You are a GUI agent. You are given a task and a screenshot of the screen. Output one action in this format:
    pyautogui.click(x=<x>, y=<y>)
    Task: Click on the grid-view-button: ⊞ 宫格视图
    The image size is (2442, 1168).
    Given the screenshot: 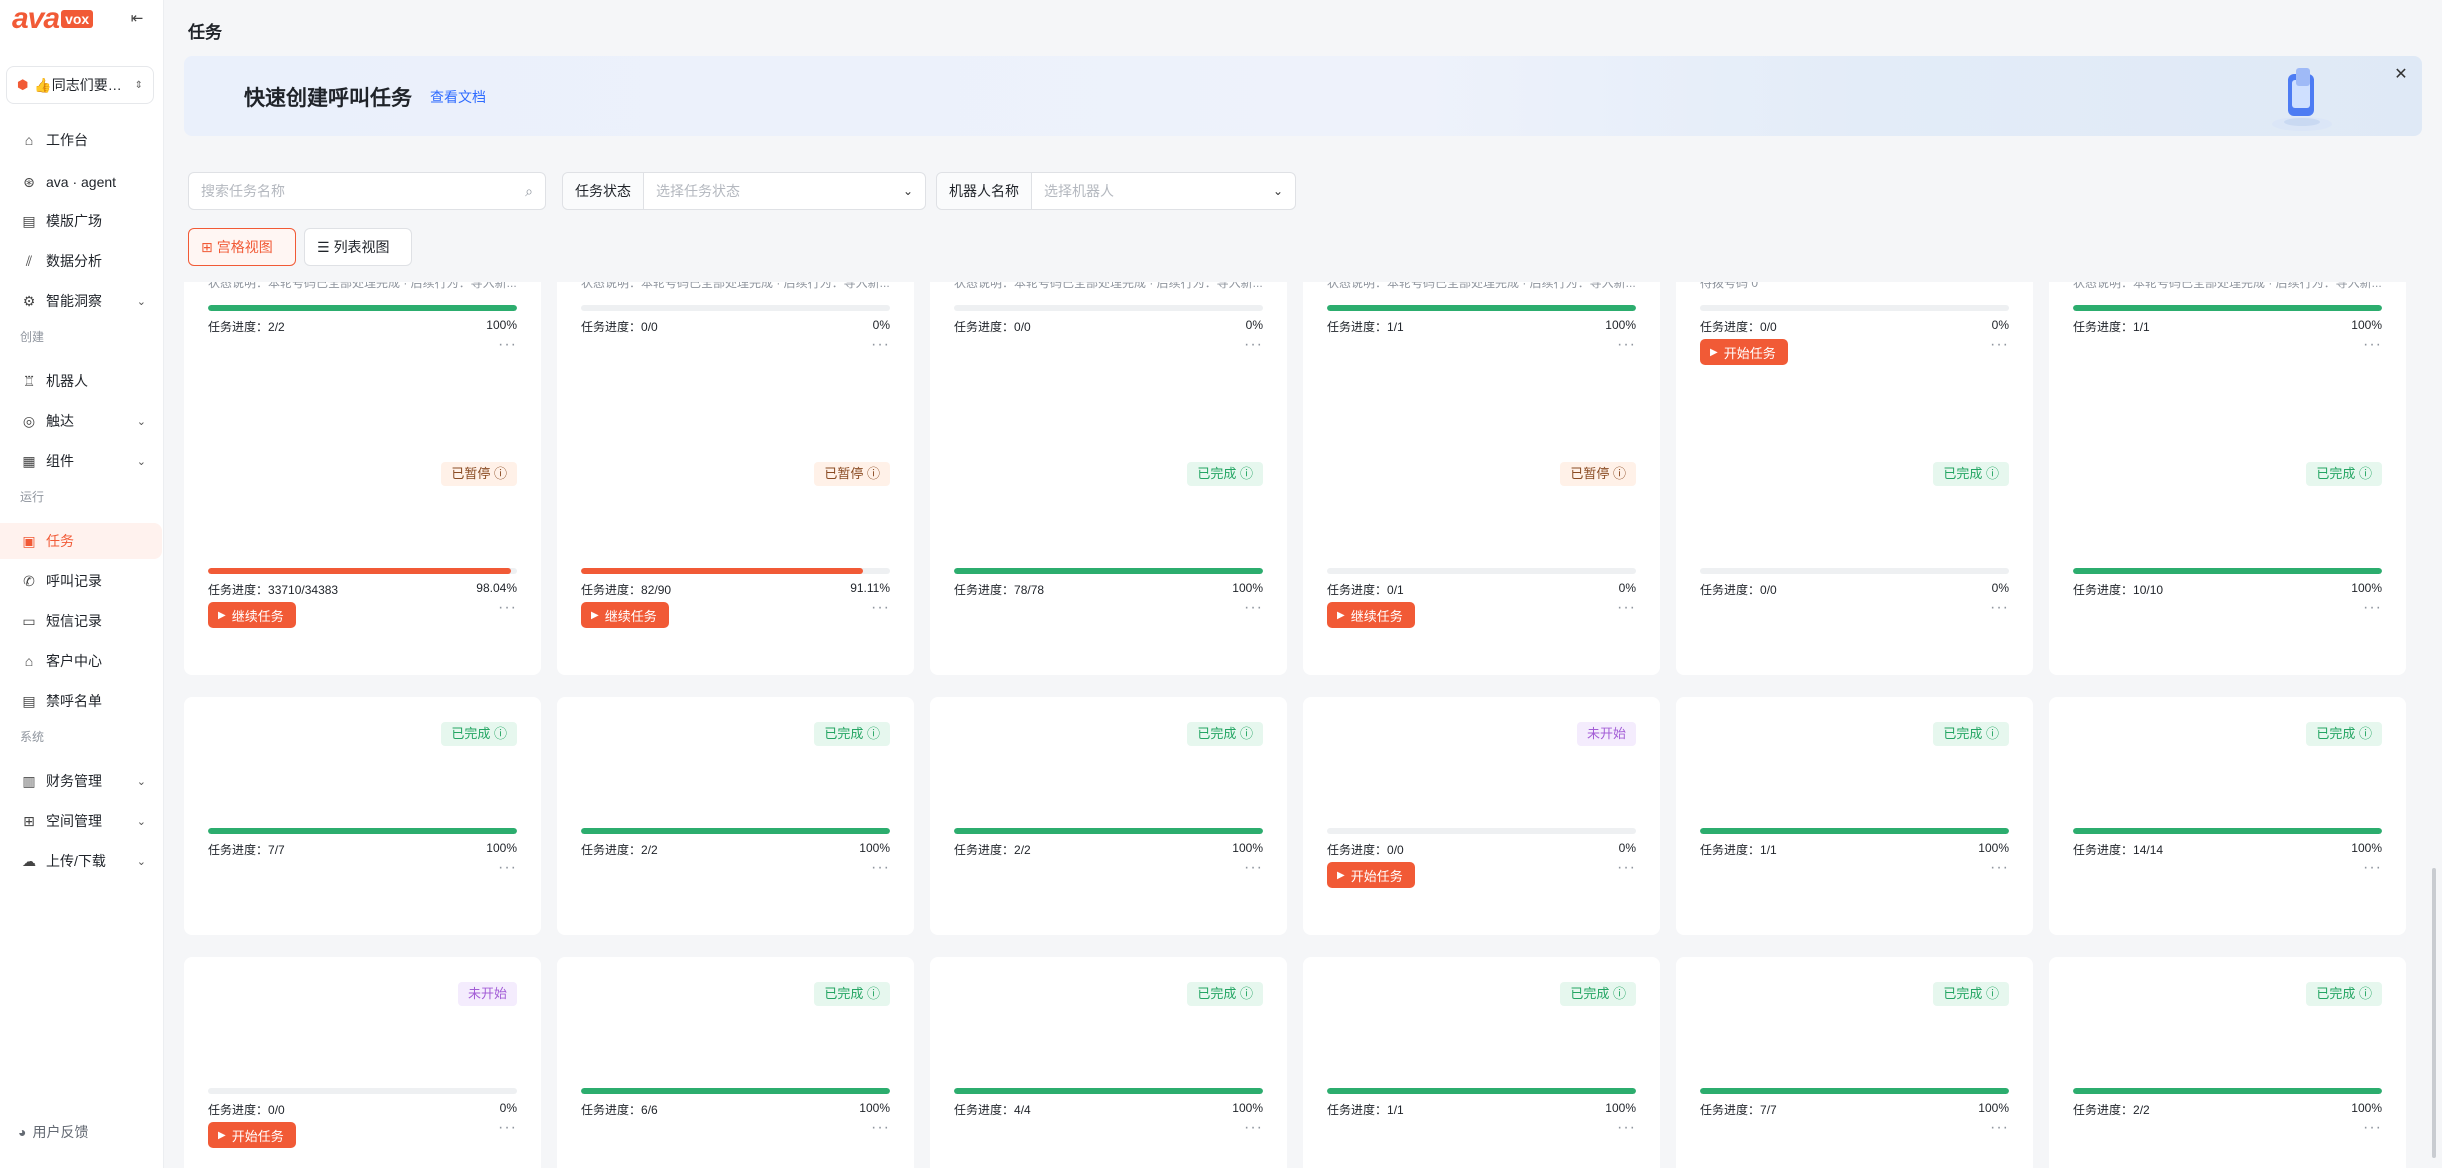 What is the action you would take?
    pyautogui.click(x=242, y=247)
    